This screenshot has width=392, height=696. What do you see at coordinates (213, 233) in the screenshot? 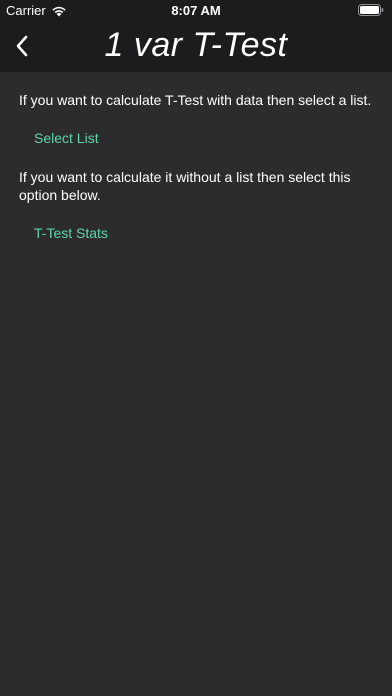
I see `t-test-stats-button: T-Test Stats` at bounding box center [213, 233].